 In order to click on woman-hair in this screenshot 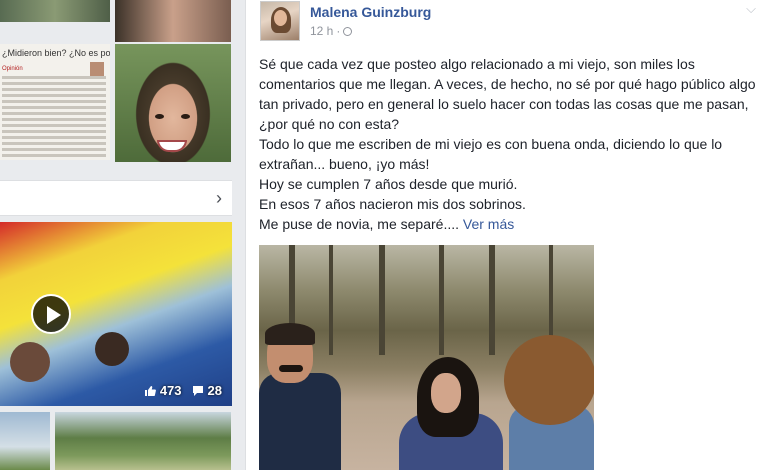, I will do `click(549, 380)`.